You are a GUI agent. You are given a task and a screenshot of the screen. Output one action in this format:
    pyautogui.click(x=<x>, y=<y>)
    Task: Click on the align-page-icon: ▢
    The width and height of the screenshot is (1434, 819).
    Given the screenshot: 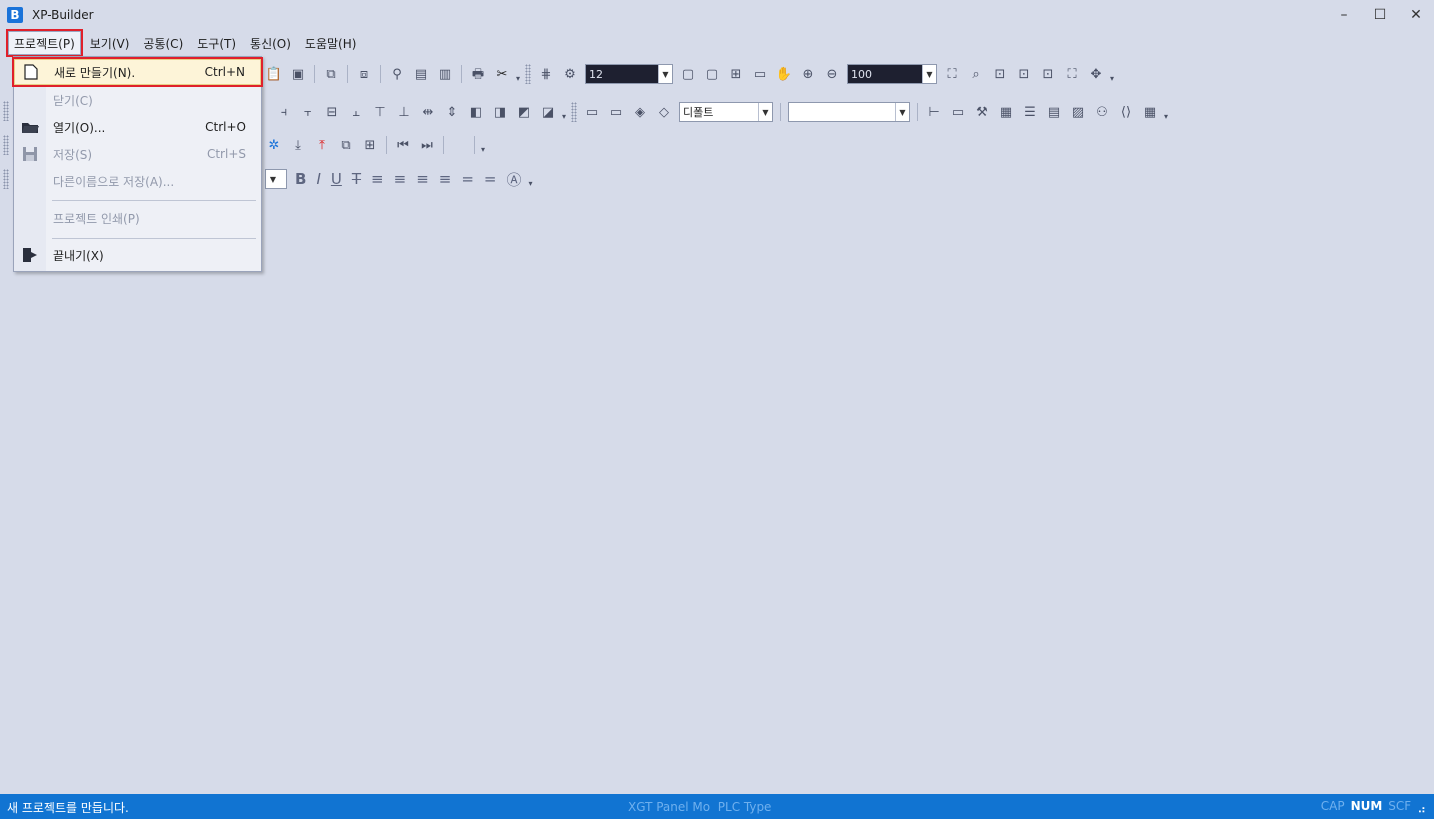 What is the action you would take?
    pyautogui.click(x=688, y=74)
    